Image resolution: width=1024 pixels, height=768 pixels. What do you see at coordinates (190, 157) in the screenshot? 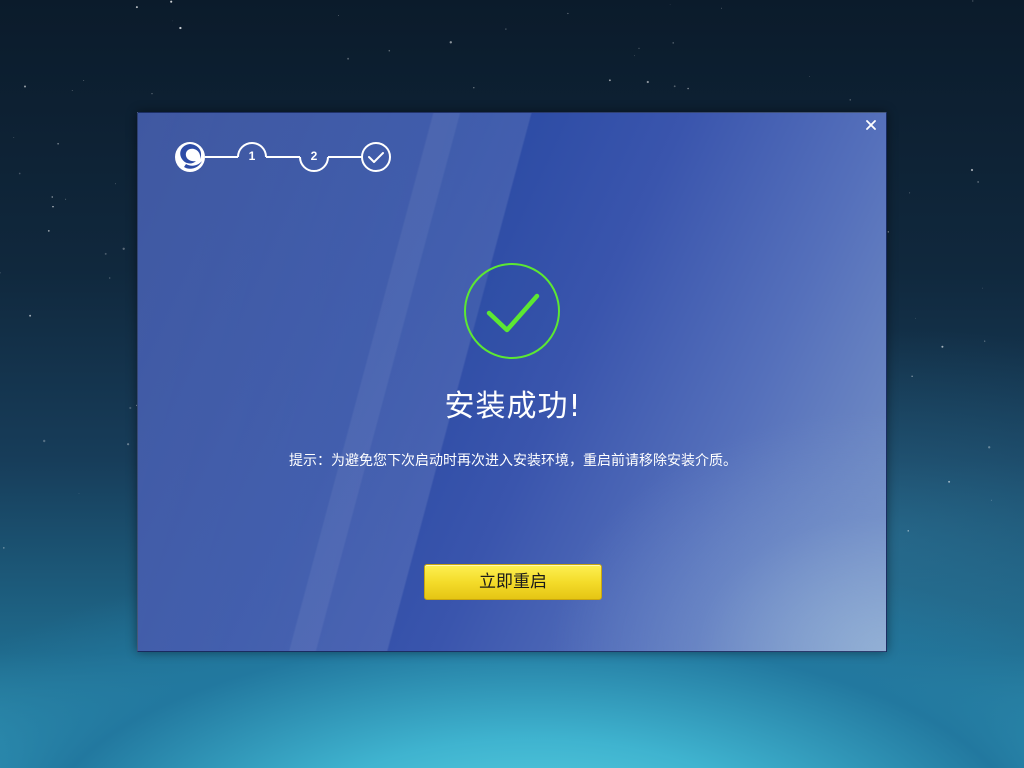
I see `logo-icon` at bounding box center [190, 157].